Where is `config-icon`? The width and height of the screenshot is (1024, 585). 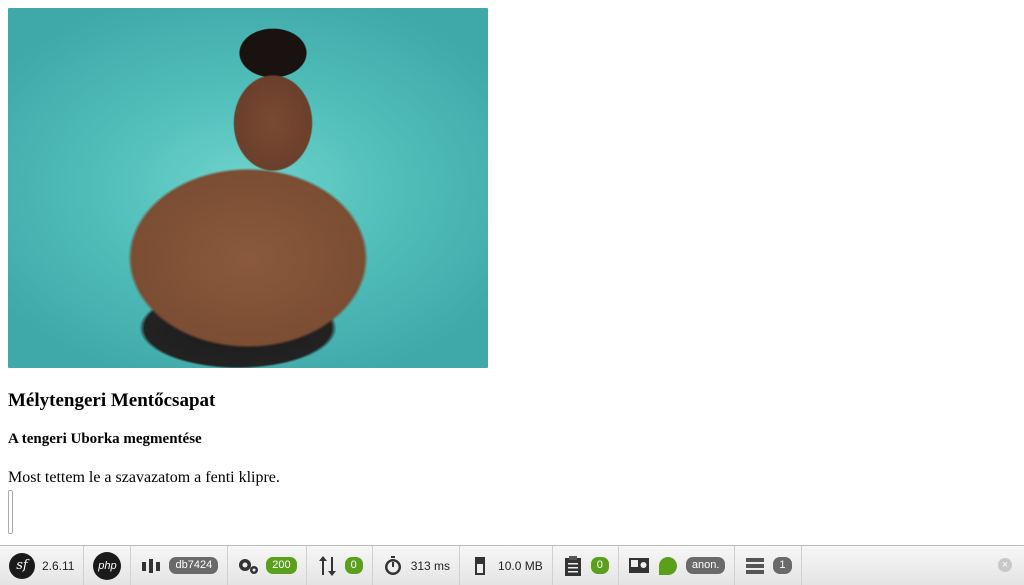 config-icon is located at coordinates (151, 565).